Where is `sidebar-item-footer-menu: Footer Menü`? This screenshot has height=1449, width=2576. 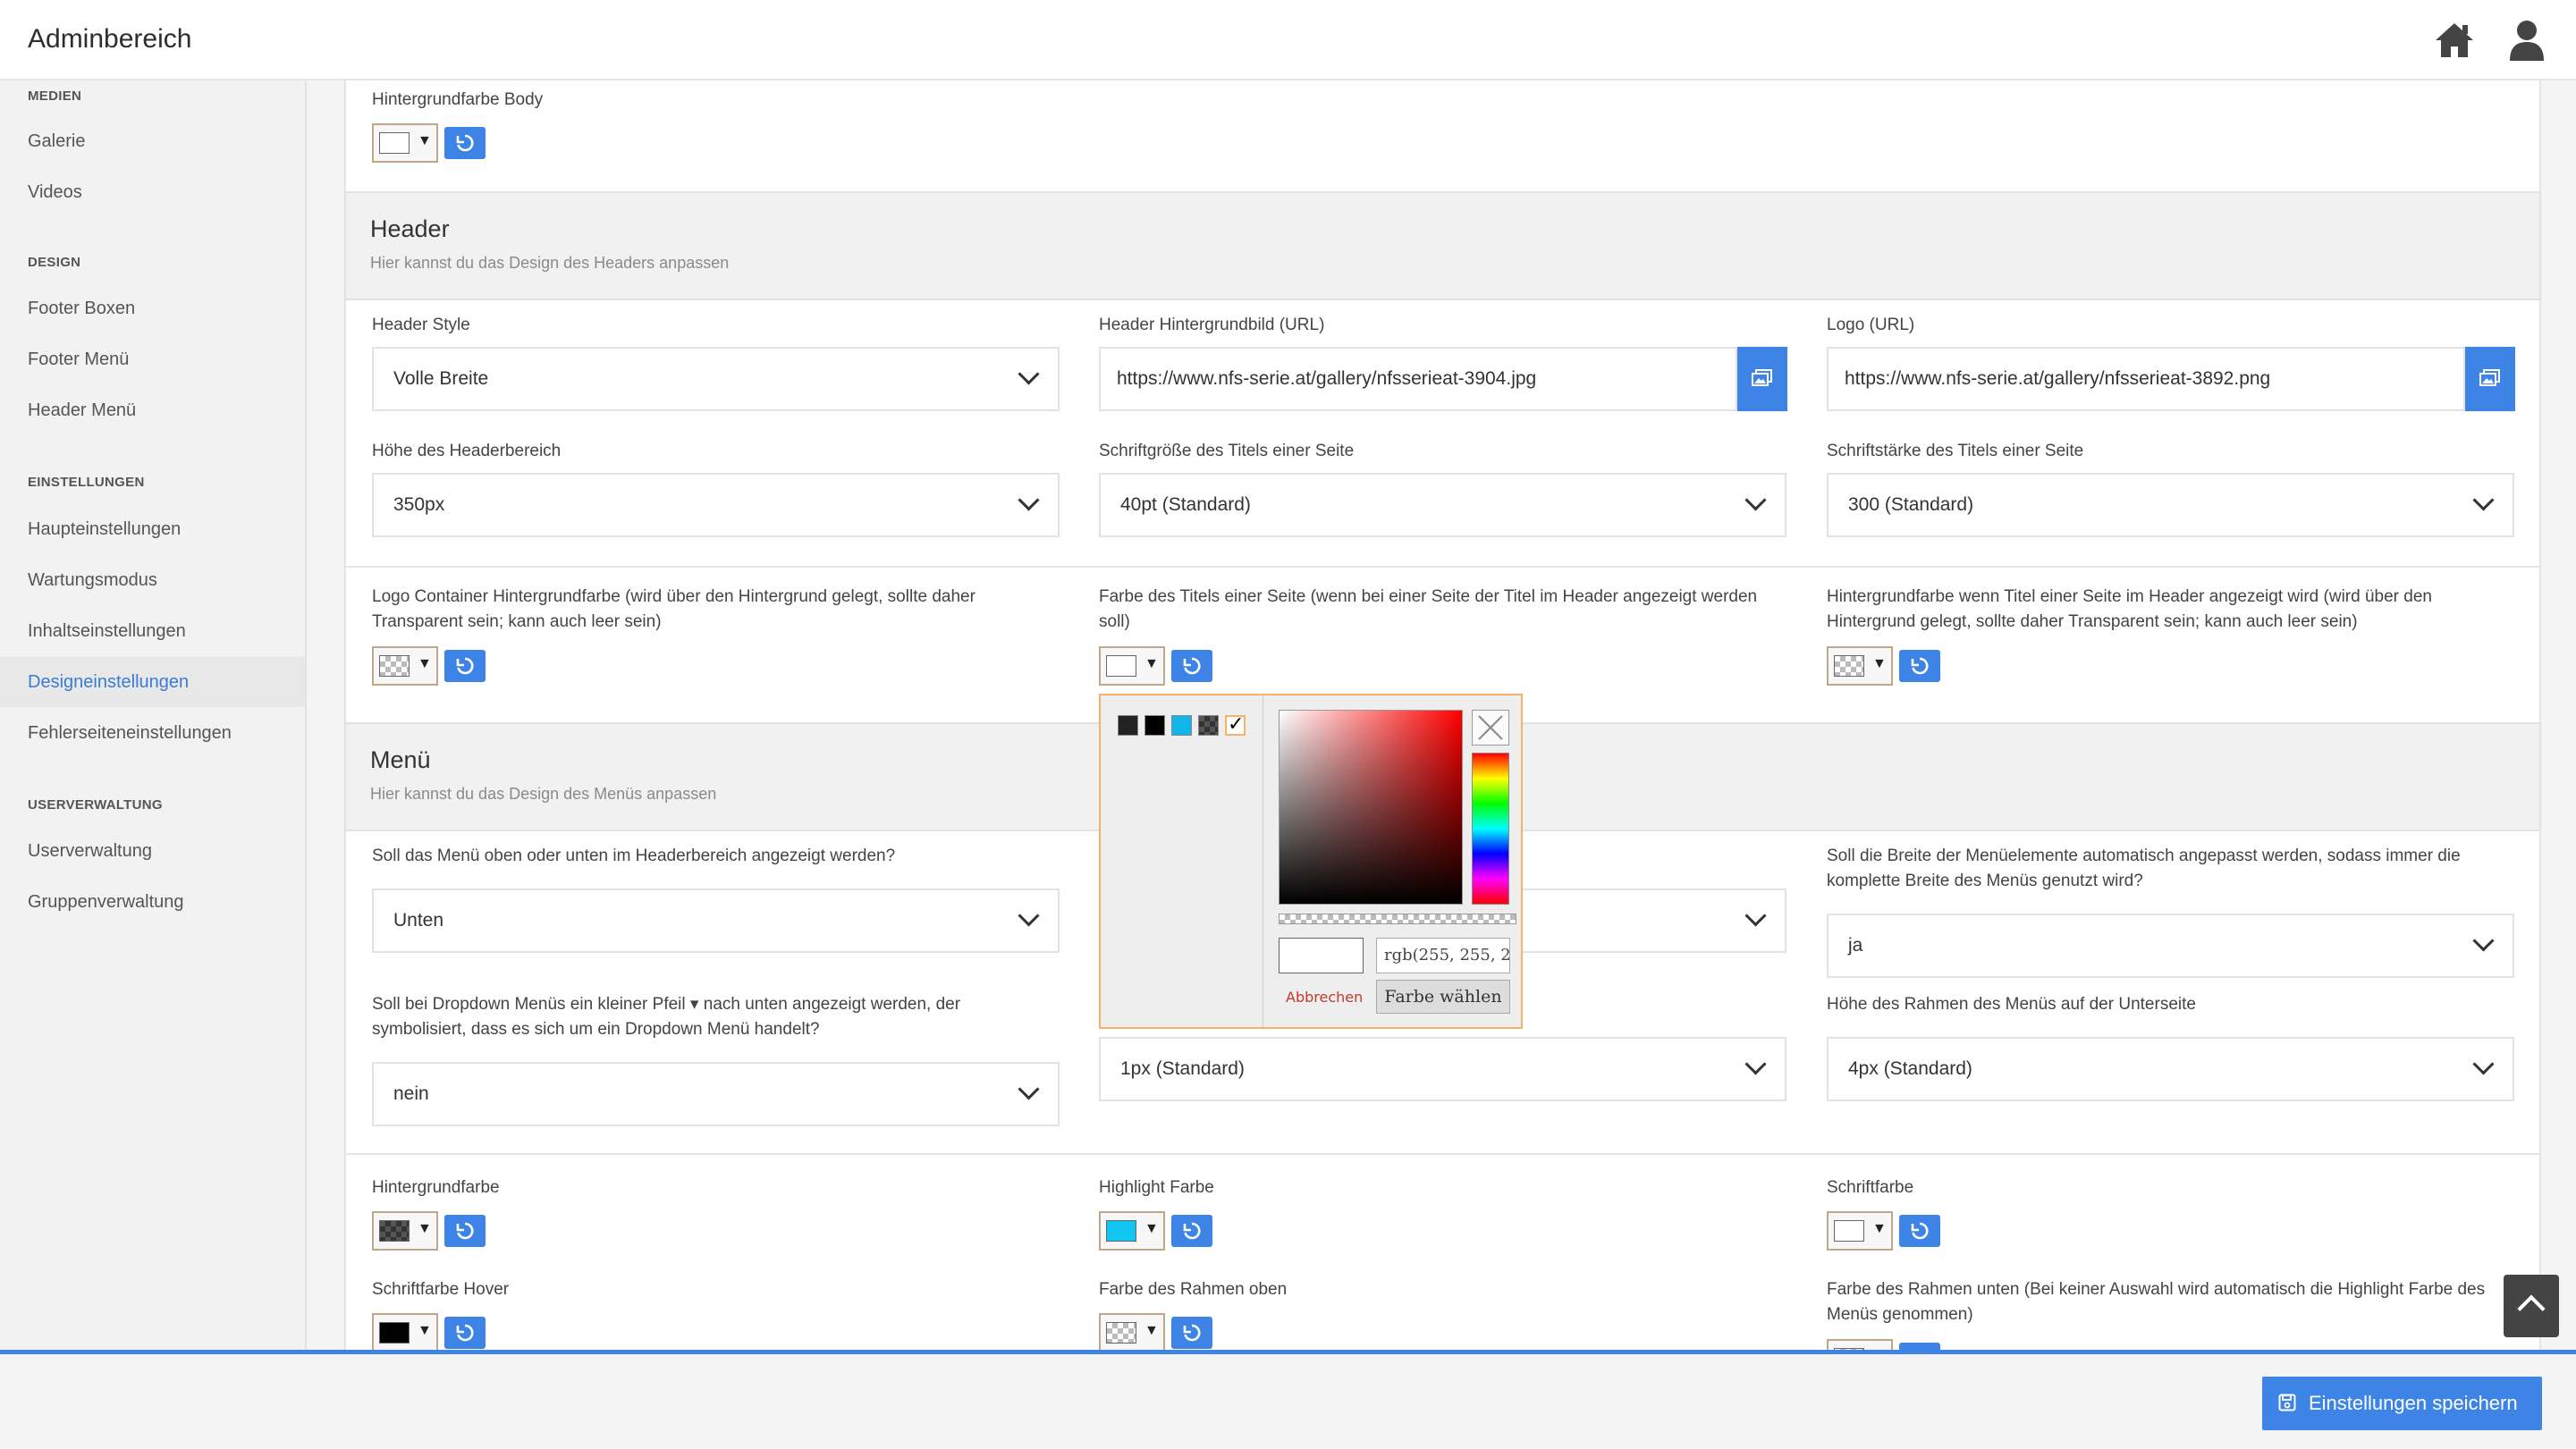
sidebar-item-footer-menu: Footer Menü is located at coordinates (152, 359).